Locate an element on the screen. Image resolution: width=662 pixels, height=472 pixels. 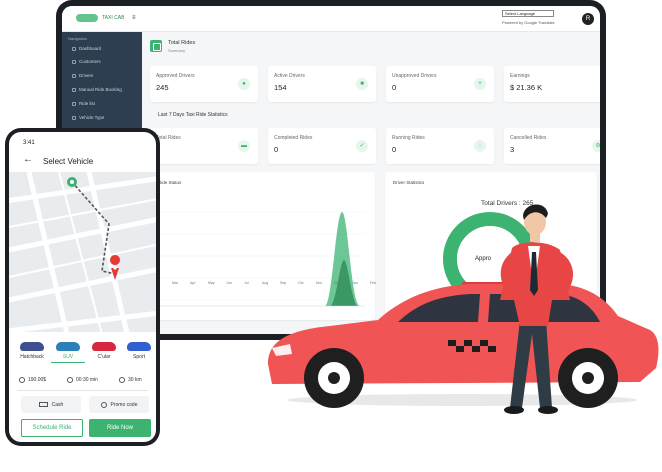
sidebar-item-manual-booking: Manual Ride Booking is located at coordinates (97, 89).